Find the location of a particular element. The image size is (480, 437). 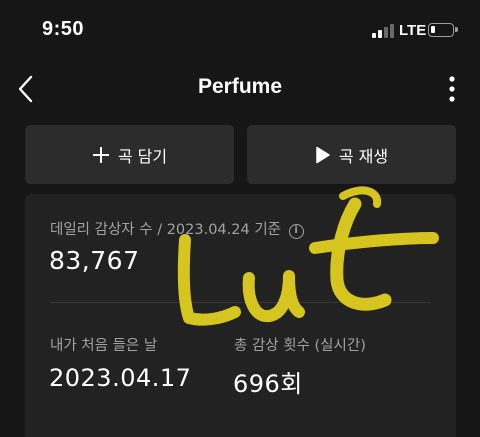

battery-icon is located at coordinates (443, 30).